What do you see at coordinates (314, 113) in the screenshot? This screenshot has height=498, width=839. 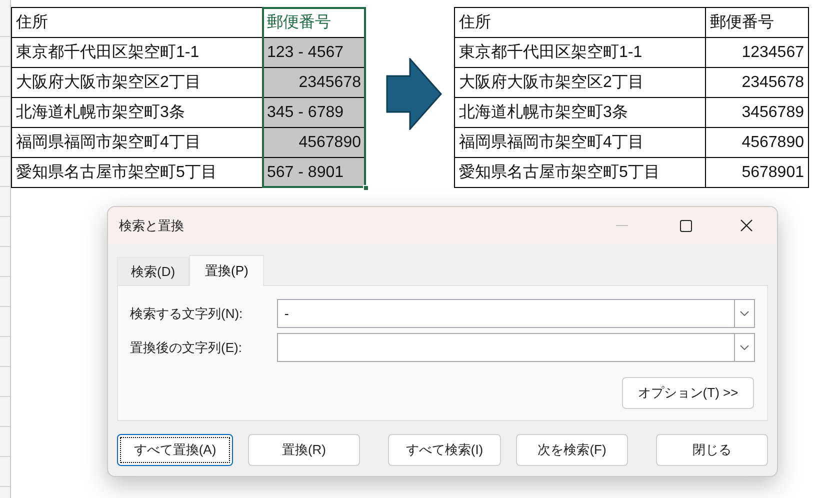 I see `table-cell: 345 - 6789` at bounding box center [314, 113].